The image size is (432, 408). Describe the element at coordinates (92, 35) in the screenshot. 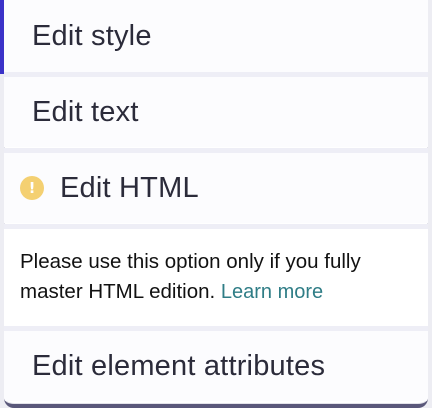

I see `menu-item-label: Edit style` at that location.